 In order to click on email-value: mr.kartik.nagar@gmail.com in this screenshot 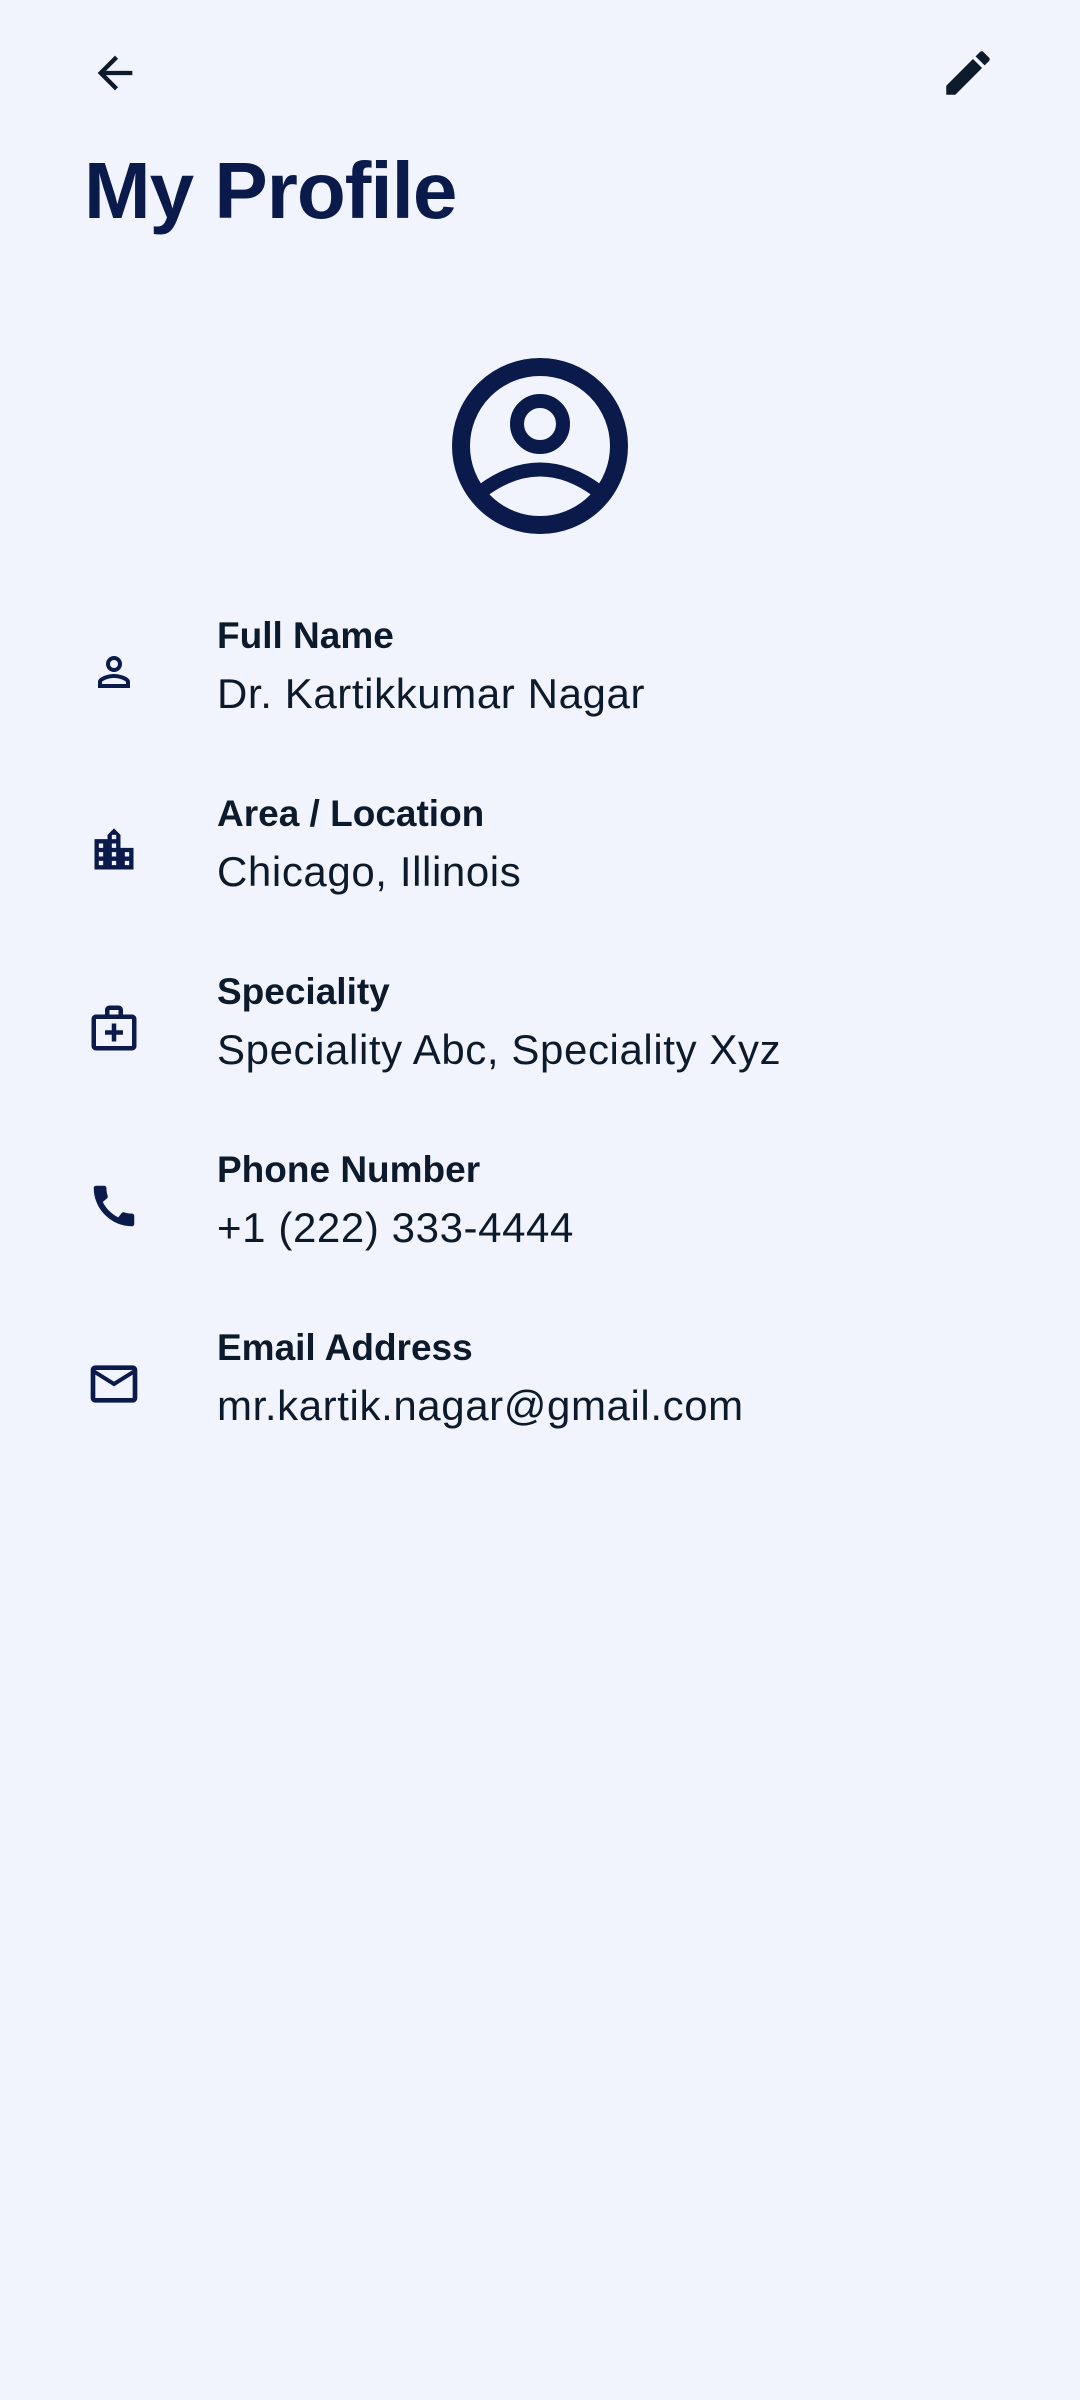, I will do `click(480, 1405)`.